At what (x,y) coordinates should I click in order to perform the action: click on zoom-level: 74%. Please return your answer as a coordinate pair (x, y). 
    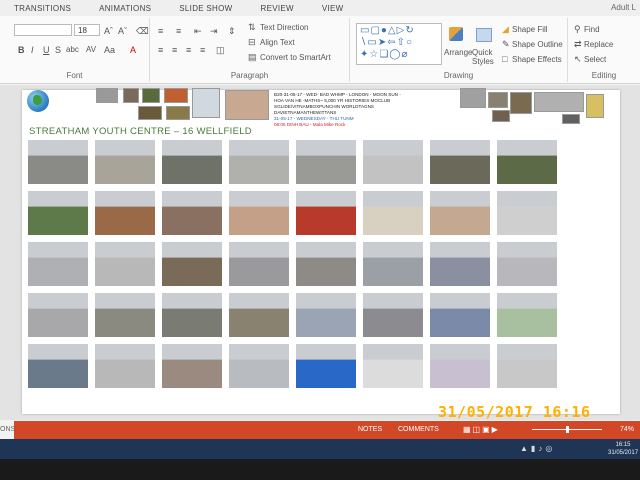
    Looking at the image, I should click on (627, 429).